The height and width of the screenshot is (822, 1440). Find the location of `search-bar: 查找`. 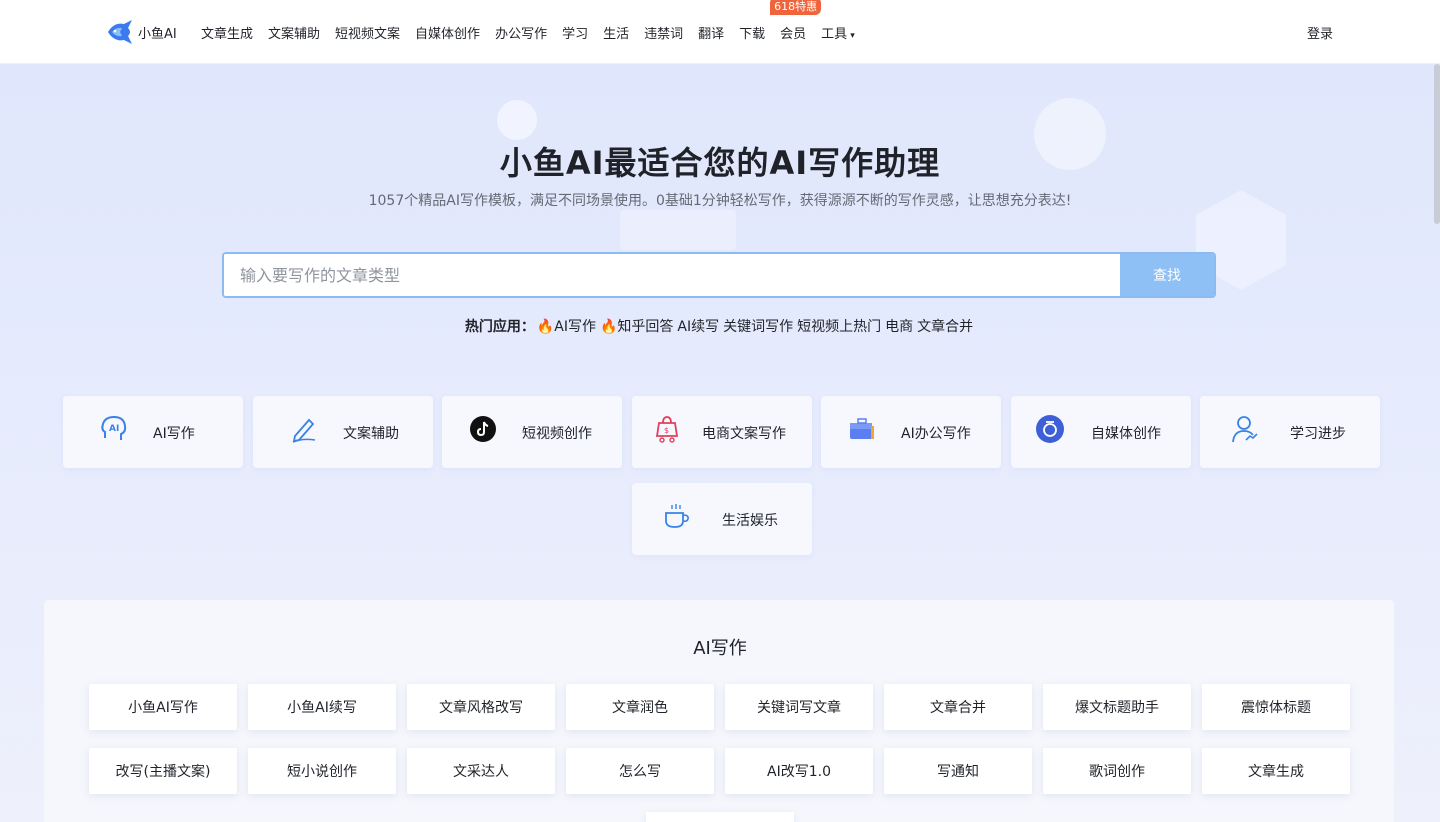

search-bar: 查找 is located at coordinates (719, 275).